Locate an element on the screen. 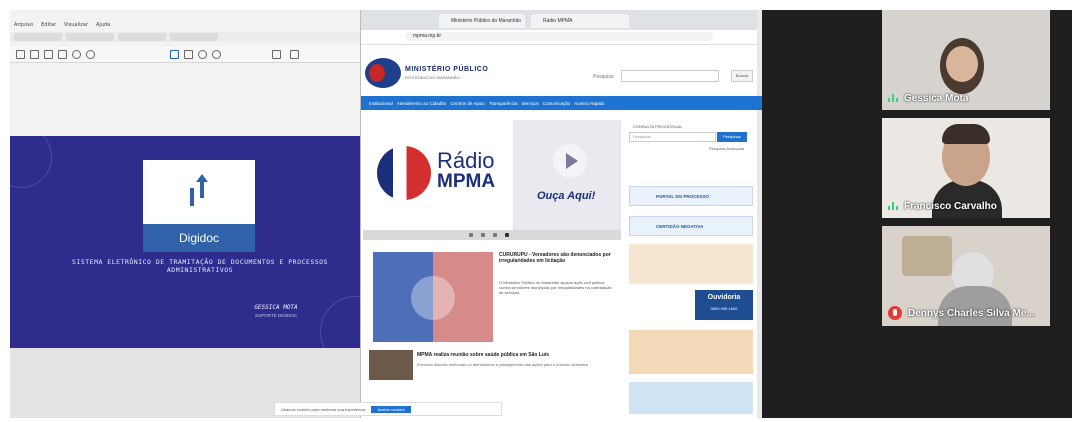  portal-banner: PORTAL DO PROCESSO is located at coordinates (691, 196).